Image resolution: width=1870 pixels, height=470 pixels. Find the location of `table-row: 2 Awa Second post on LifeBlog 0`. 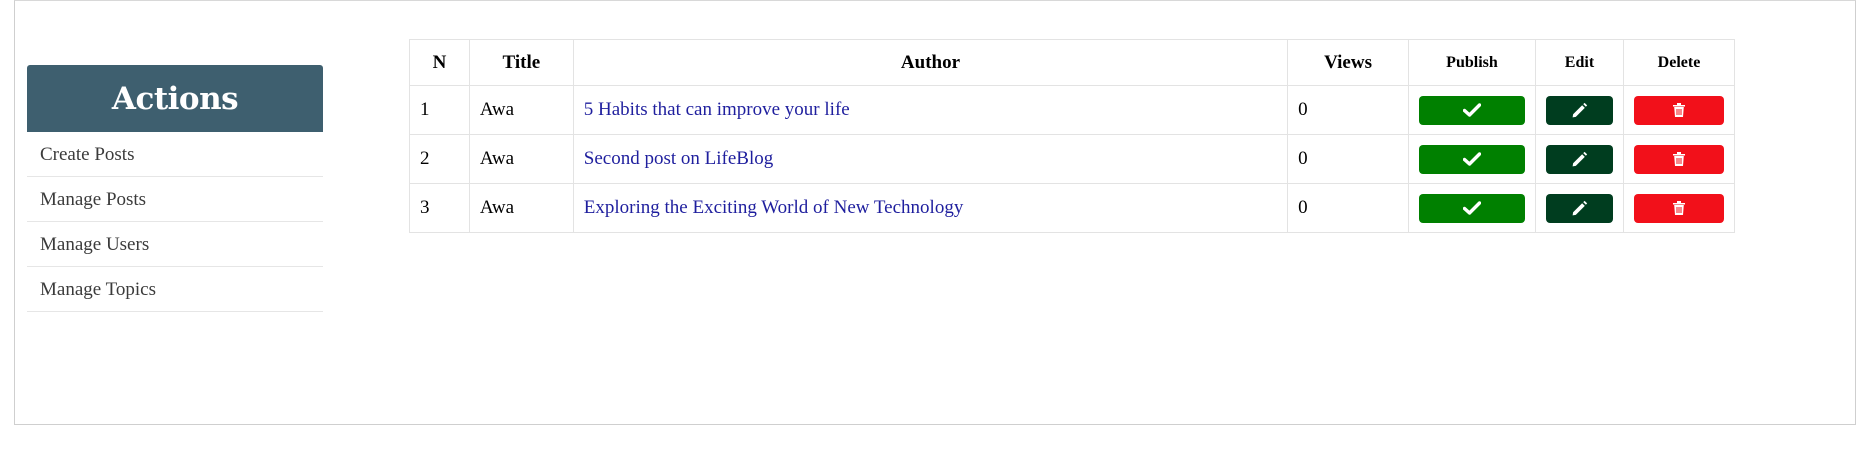

table-row: 2 Awa Second post on LifeBlog 0 is located at coordinates (1072, 159).